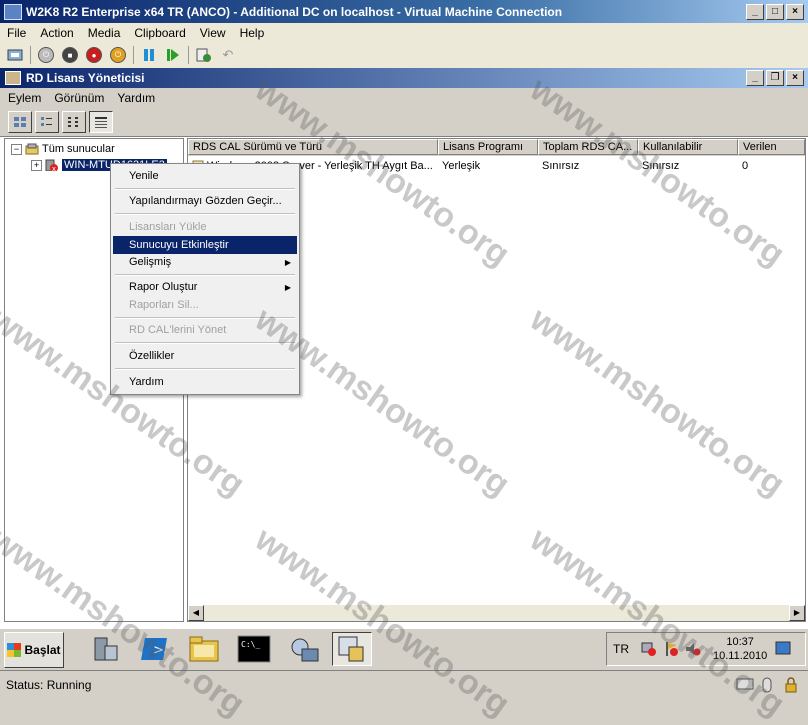 Image resolution: width=808 pixels, height=725 pixels. I want to click on horizontal-scrollbar: ◀ ▶, so click(496, 613).